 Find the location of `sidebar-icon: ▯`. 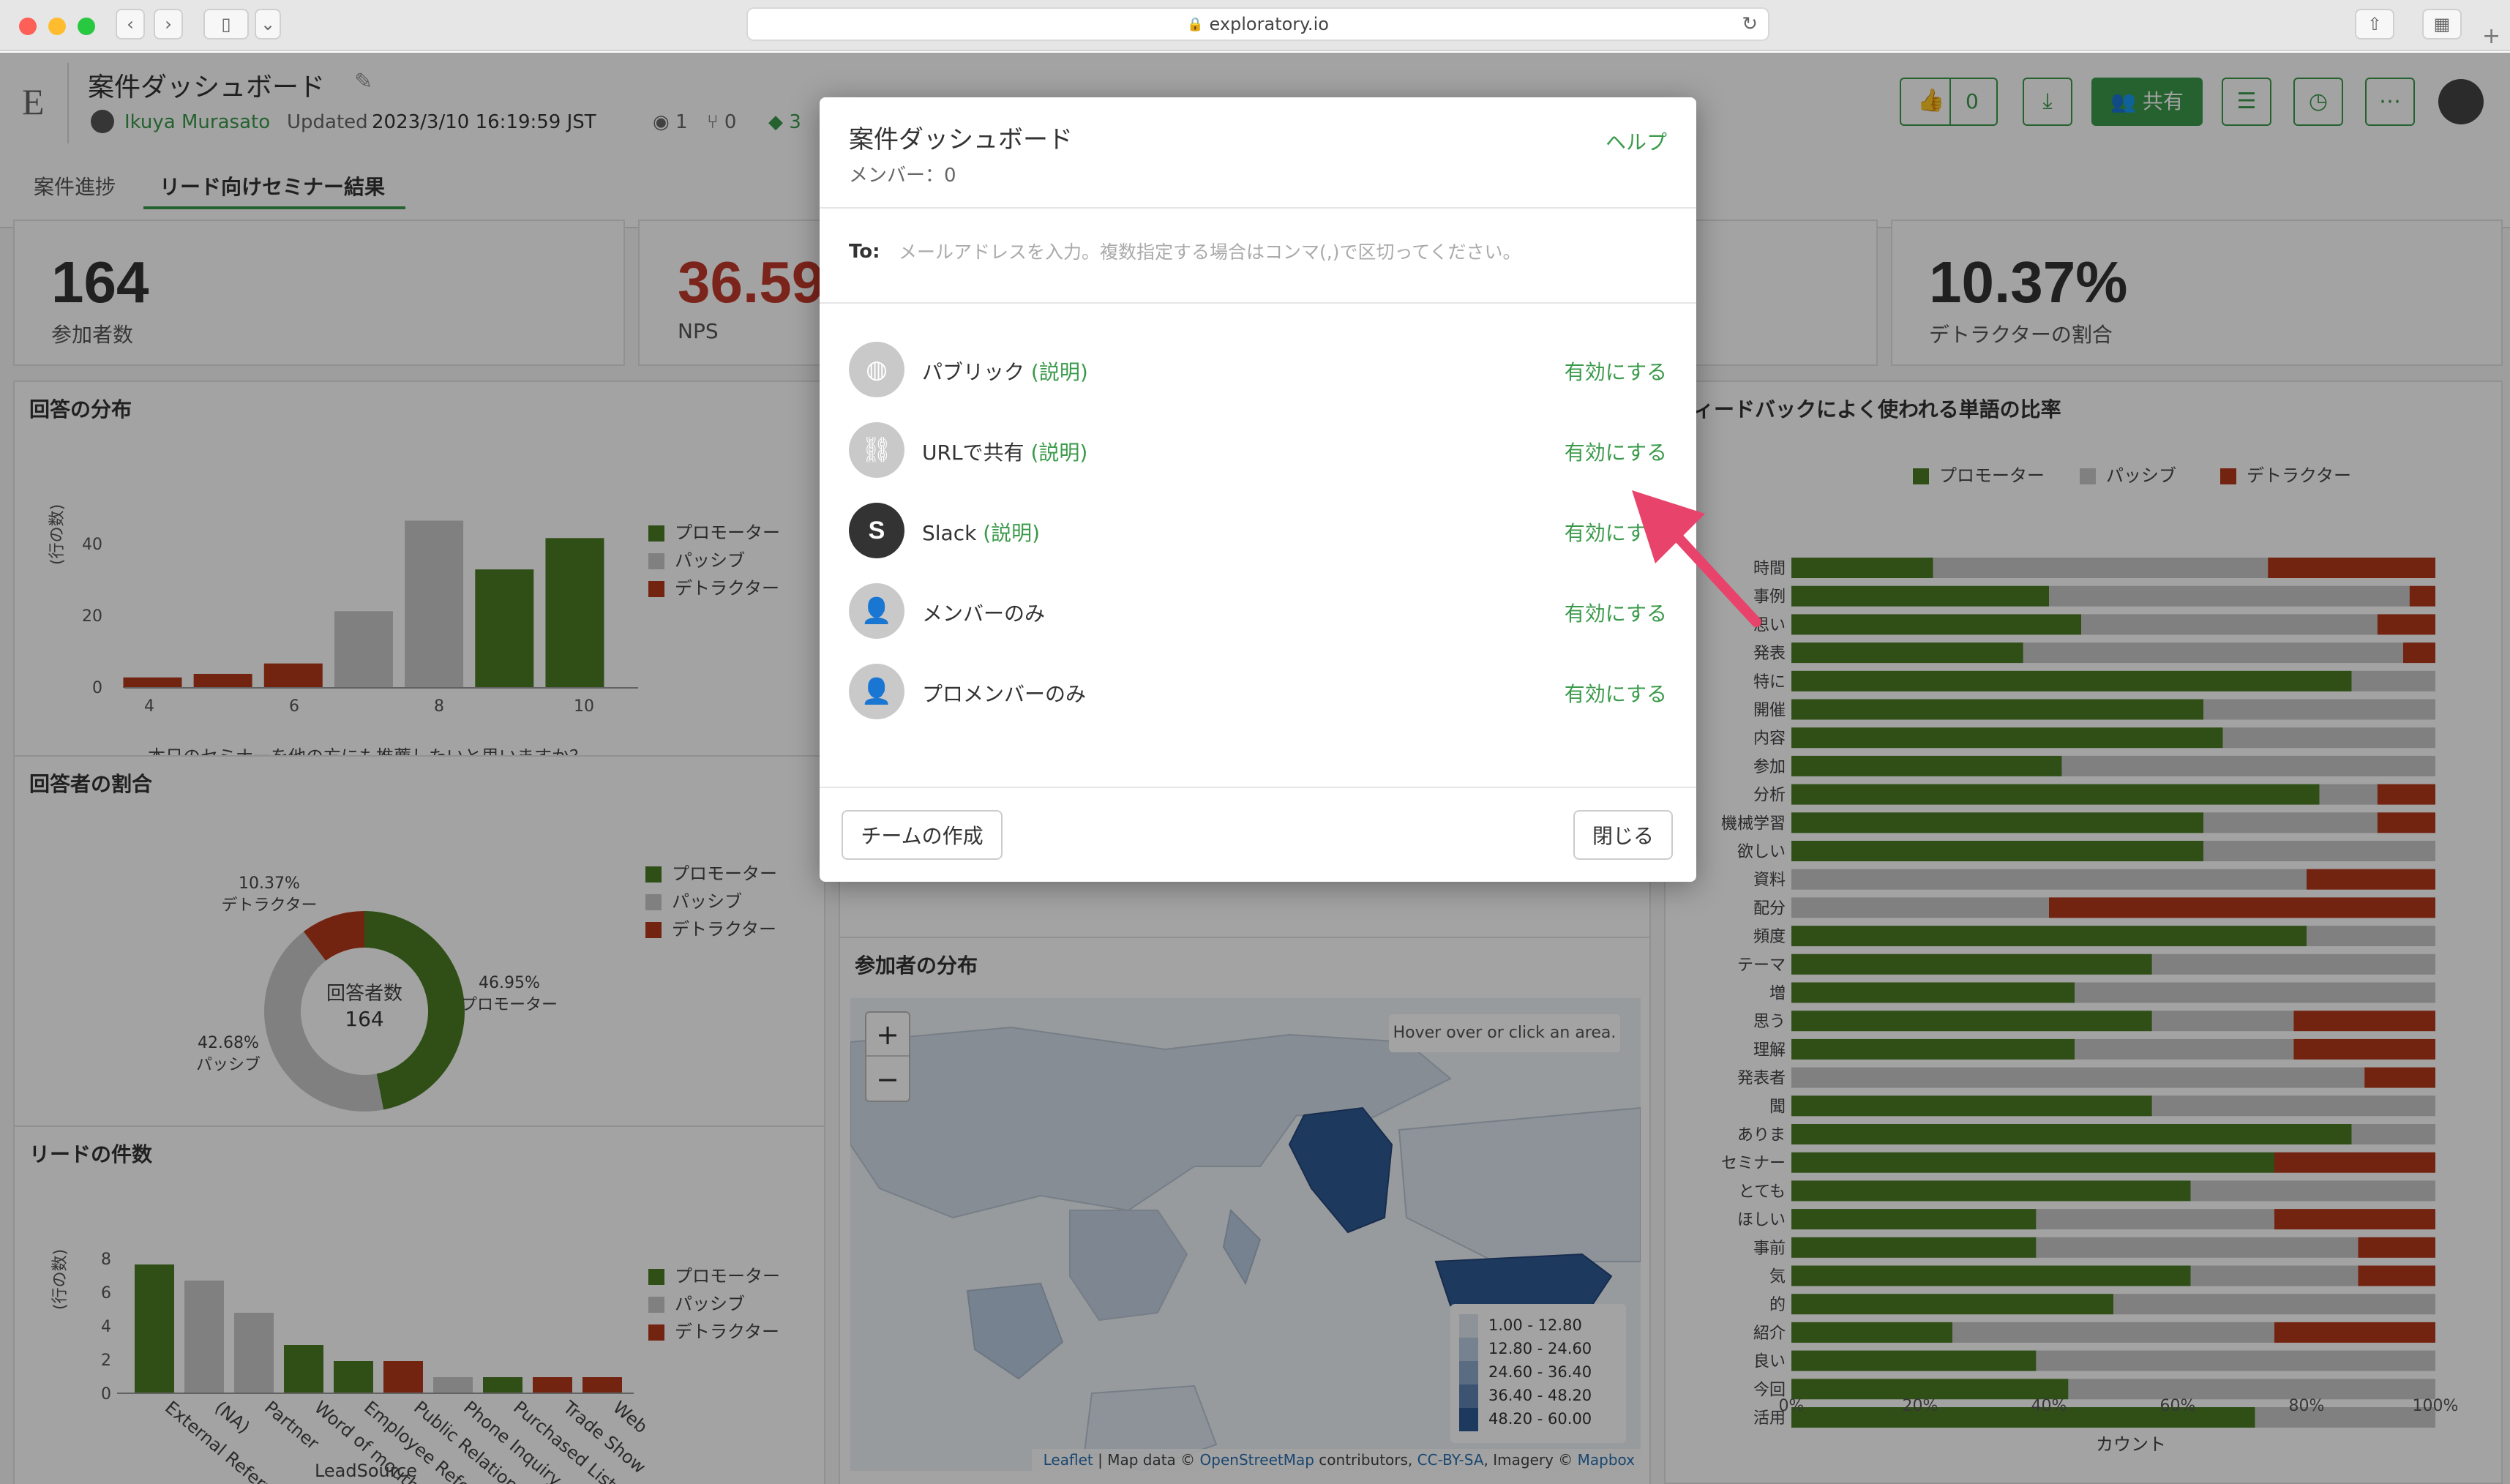

sidebar-icon: ▯ is located at coordinates (226, 24).